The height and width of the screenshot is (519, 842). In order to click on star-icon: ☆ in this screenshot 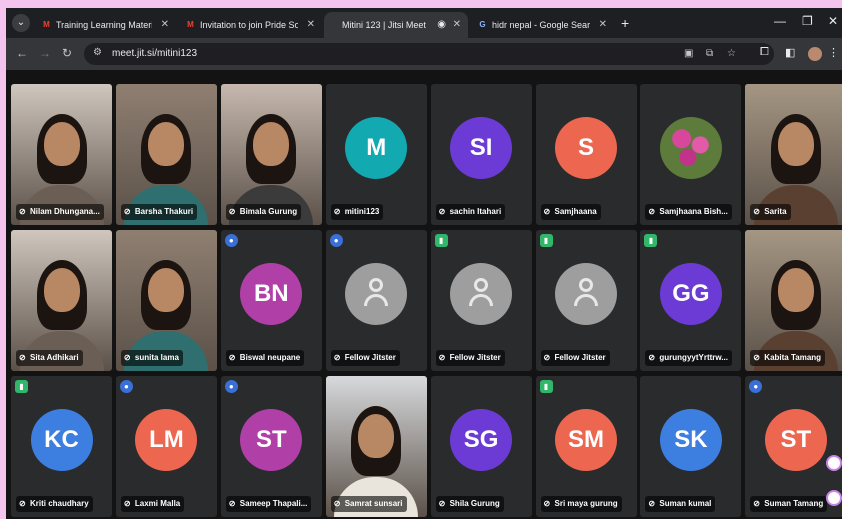, I will do `click(731, 53)`.